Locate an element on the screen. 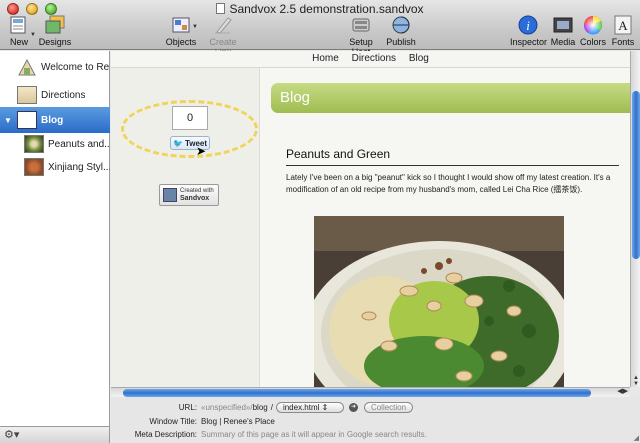 The width and height of the screenshot is (640, 443). url-path-field: blog is located at coordinates (260, 407).